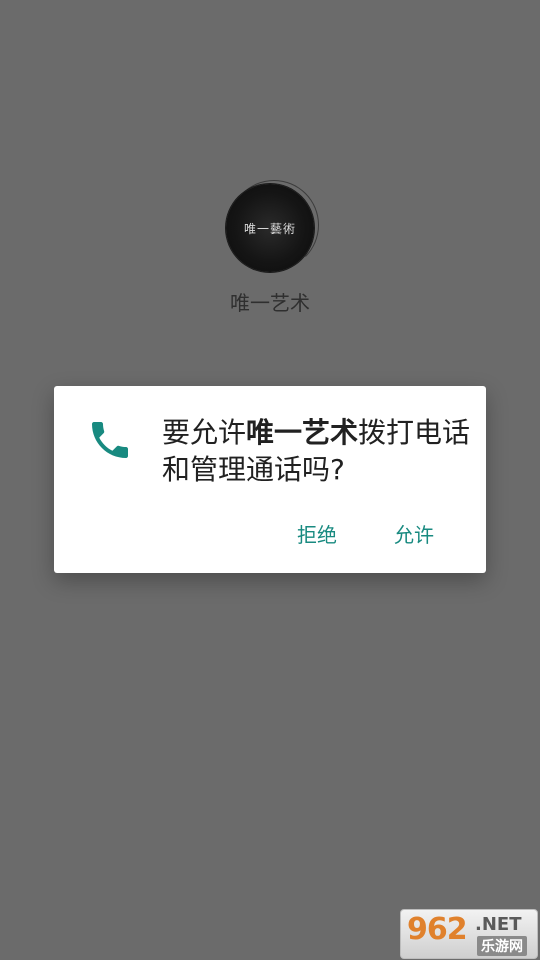 The image size is (540, 960). What do you see at coordinates (204, 432) in the screenshot?
I see `message-prefix: 要允许` at bounding box center [204, 432].